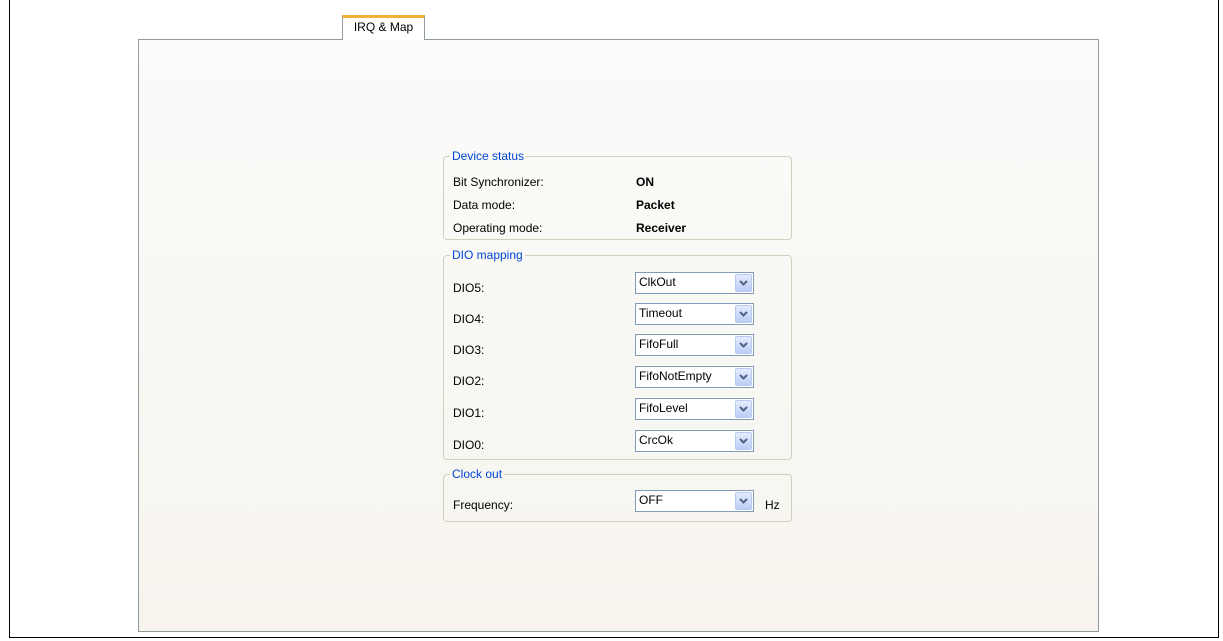 The width and height of the screenshot is (1223, 641). I want to click on device-status-legend: Device status, so click(488, 156).